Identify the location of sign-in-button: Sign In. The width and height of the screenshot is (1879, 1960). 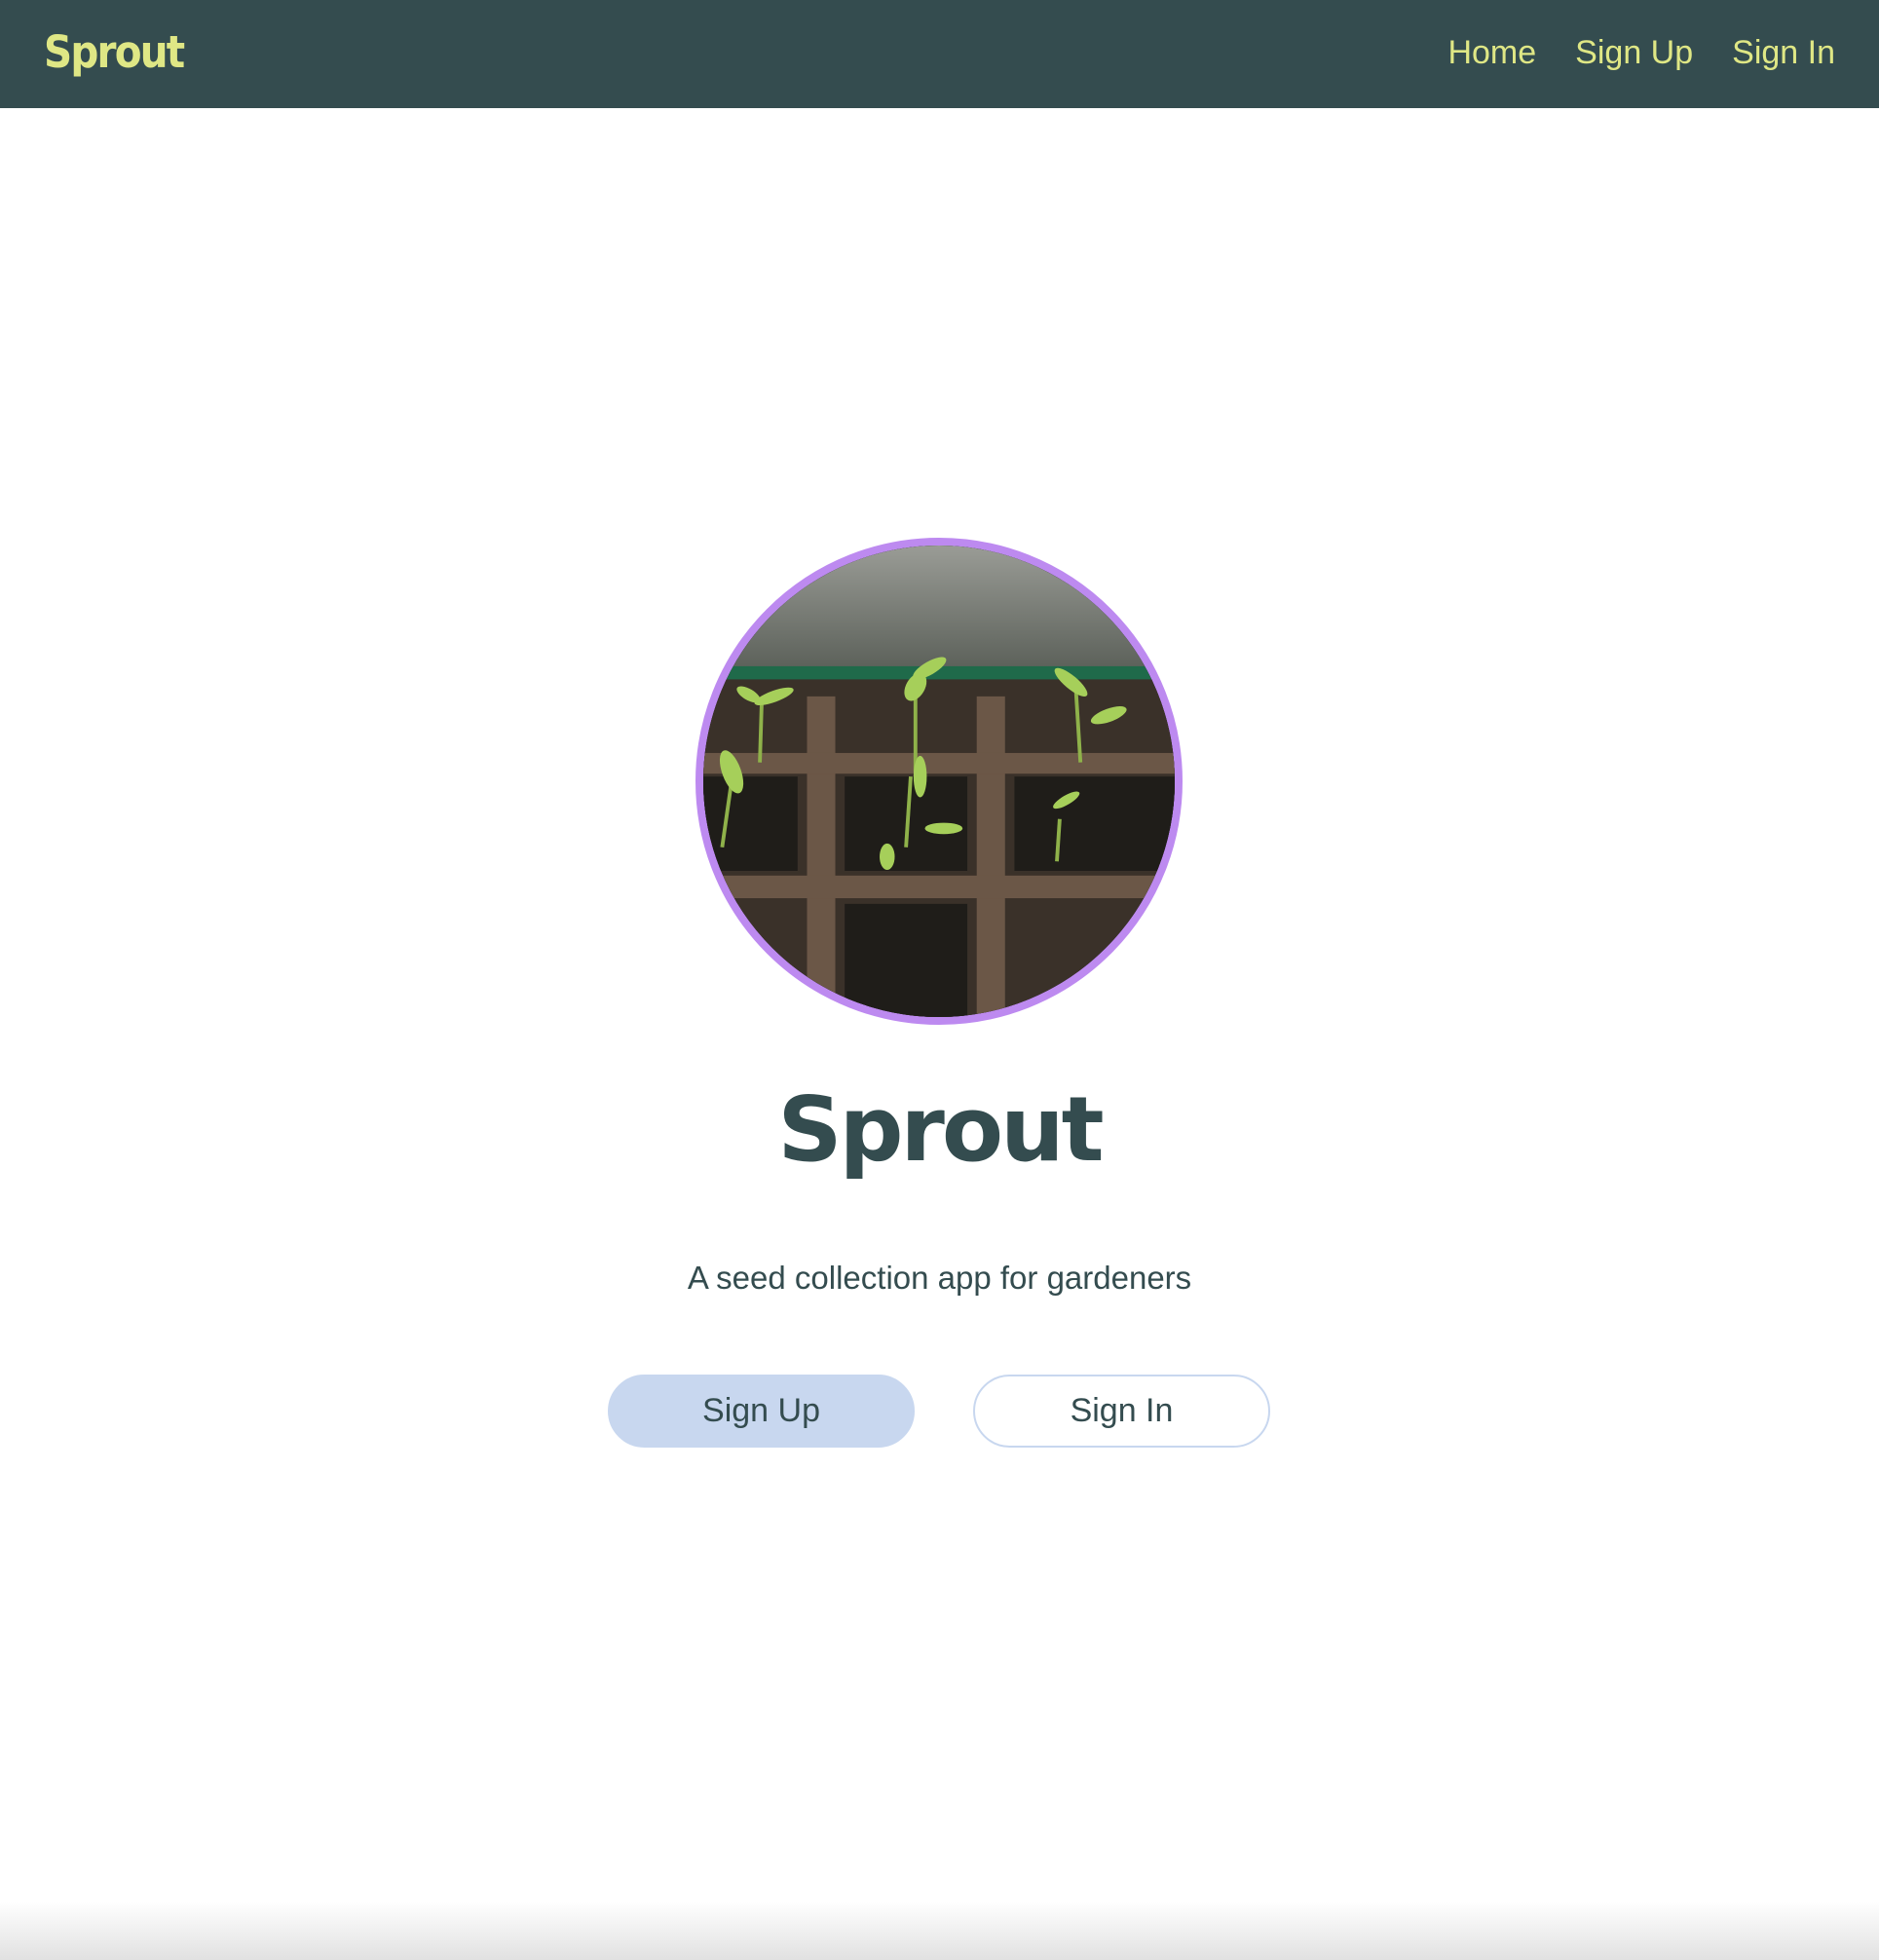
(1121, 1412).